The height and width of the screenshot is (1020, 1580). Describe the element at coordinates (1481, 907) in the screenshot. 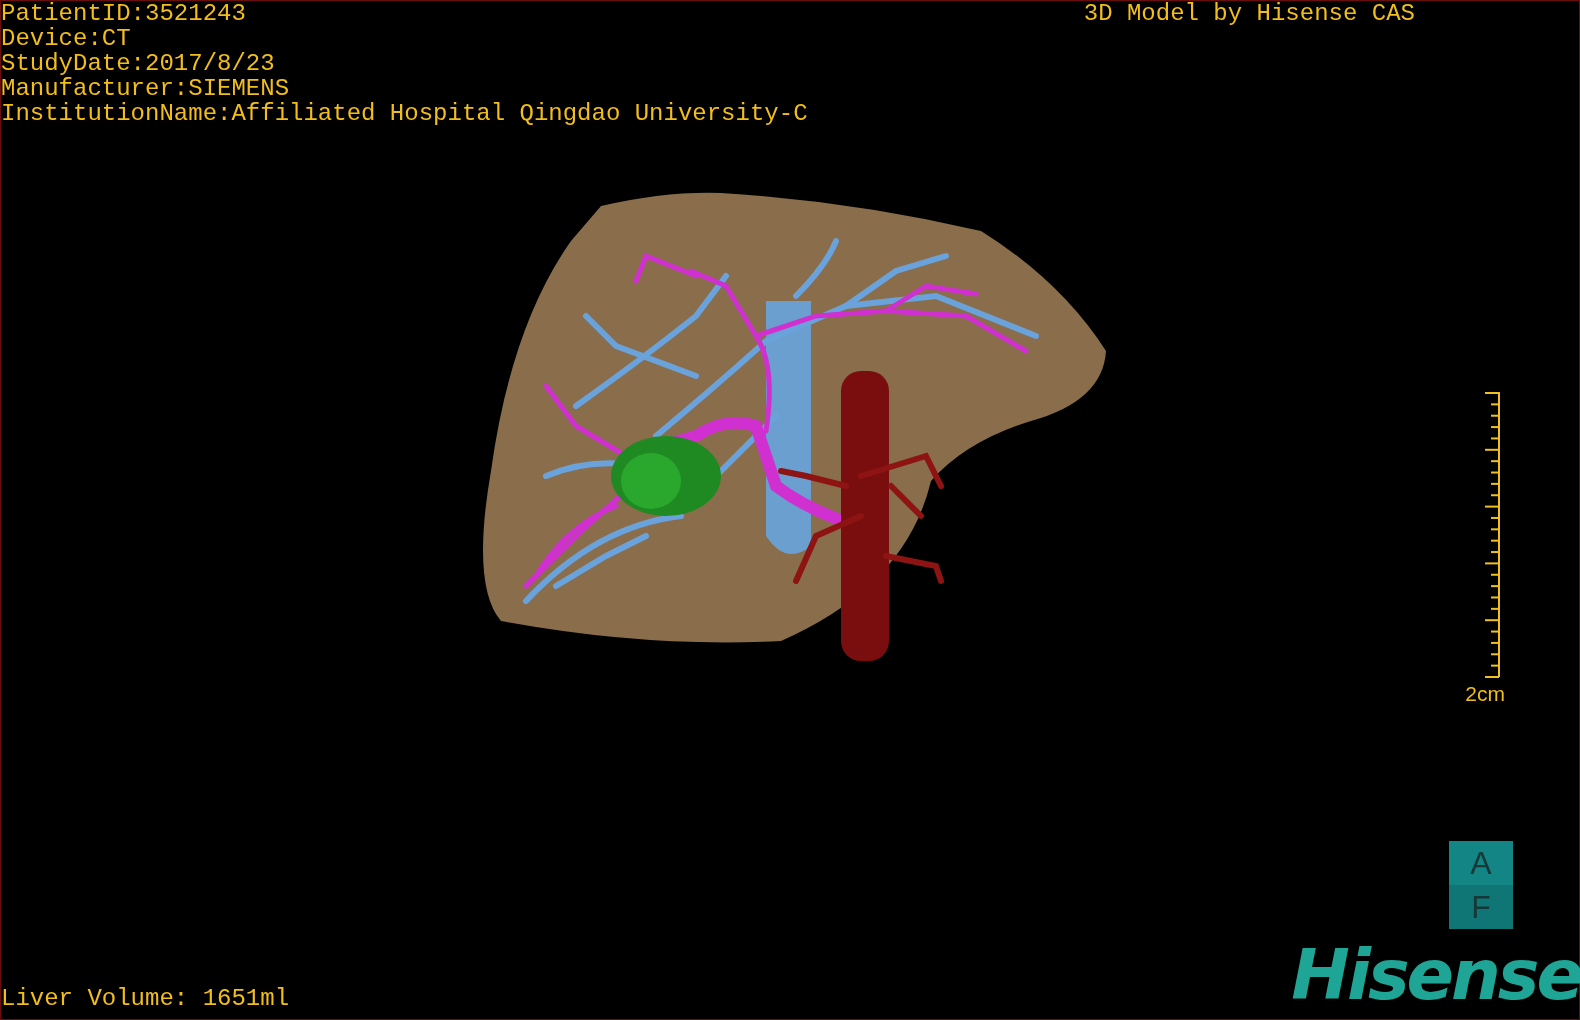

I see `orientation-label: F` at that location.